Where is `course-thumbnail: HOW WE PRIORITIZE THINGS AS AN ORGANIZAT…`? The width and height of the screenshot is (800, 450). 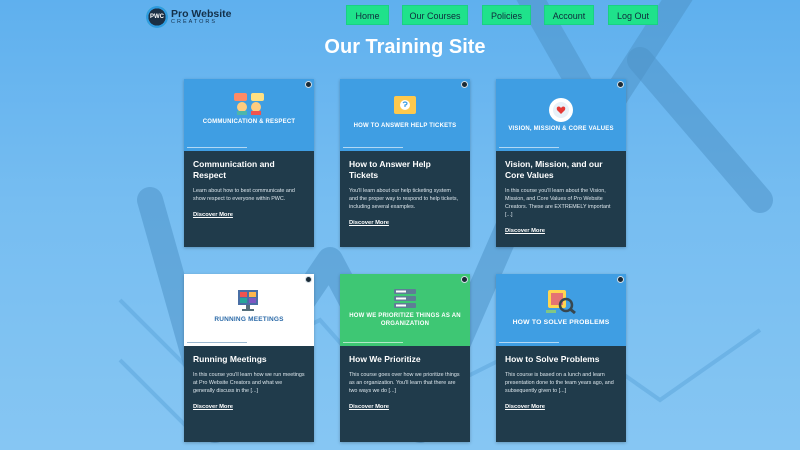
course-thumbnail: HOW WE PRIORITIZE THINGS AS AN ORGANIZAT… is located at coordinates (405, 310).